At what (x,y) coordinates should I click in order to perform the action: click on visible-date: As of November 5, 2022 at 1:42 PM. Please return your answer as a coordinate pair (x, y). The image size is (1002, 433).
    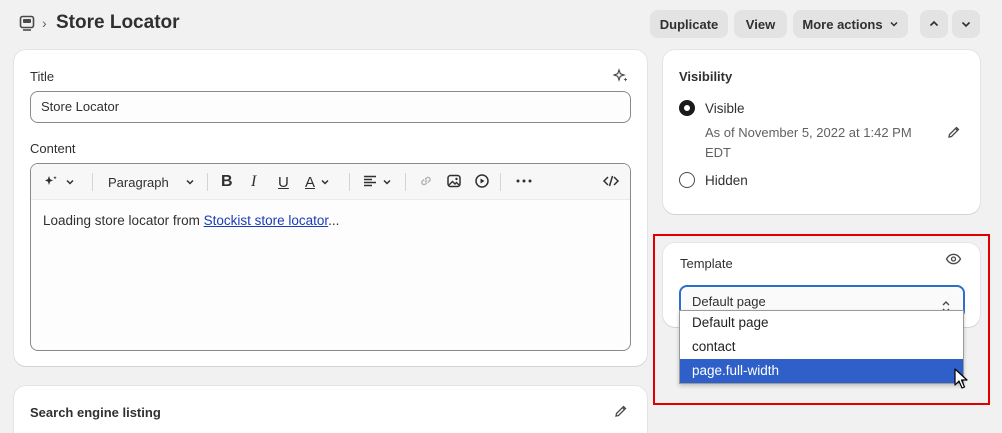
    Looking at the image, I should click on (808, 132).